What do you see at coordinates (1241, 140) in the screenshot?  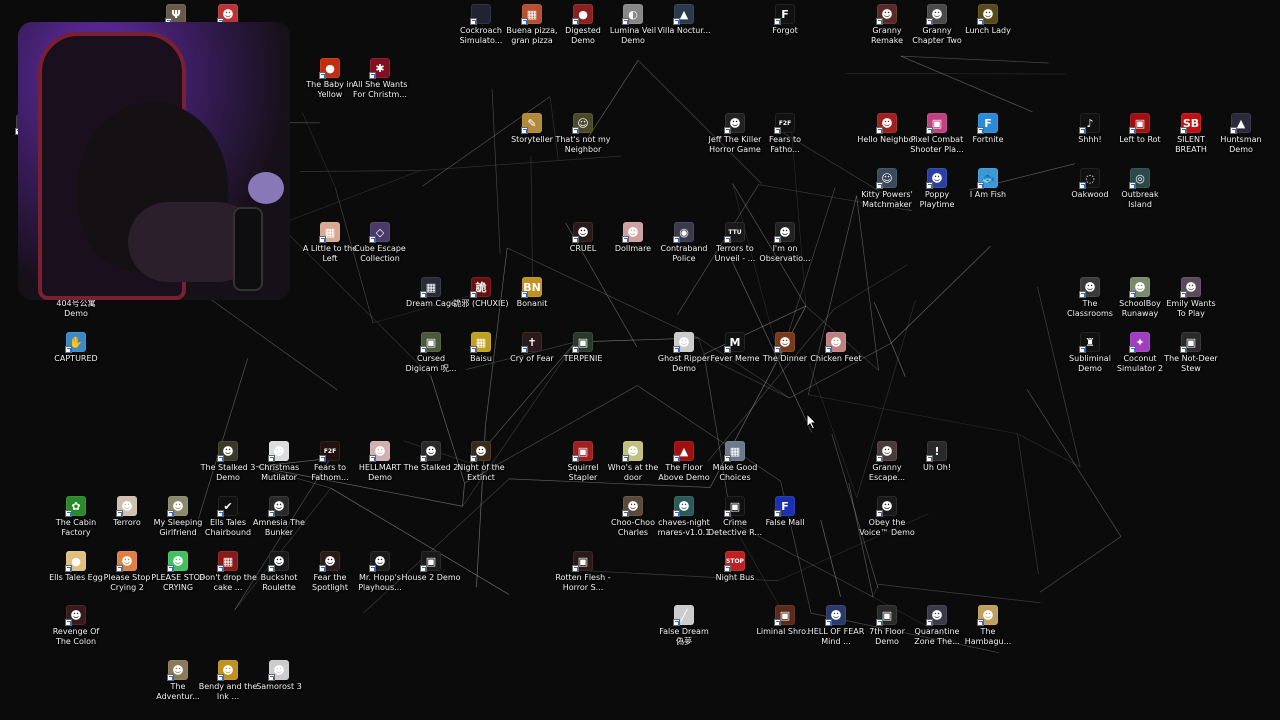 I see `desktop-shortcut: ▲ Huntsman Demo` at bounding box center [1241, 140].